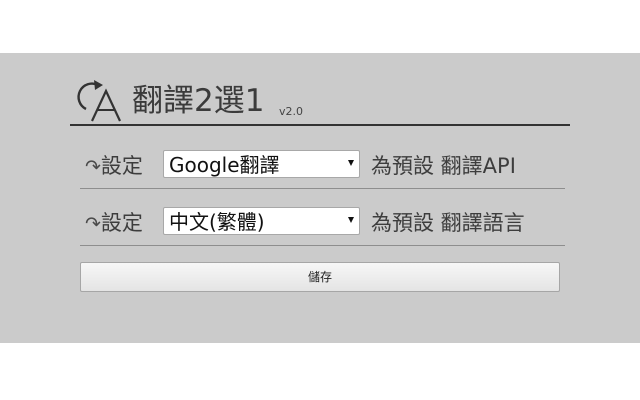 The width and height of the screenshot is (640, 400). What do you see at coordinates (198, 101) in the screenshot?
I see `app-title: 翻譯2選1` at bounding box center [198, 101].